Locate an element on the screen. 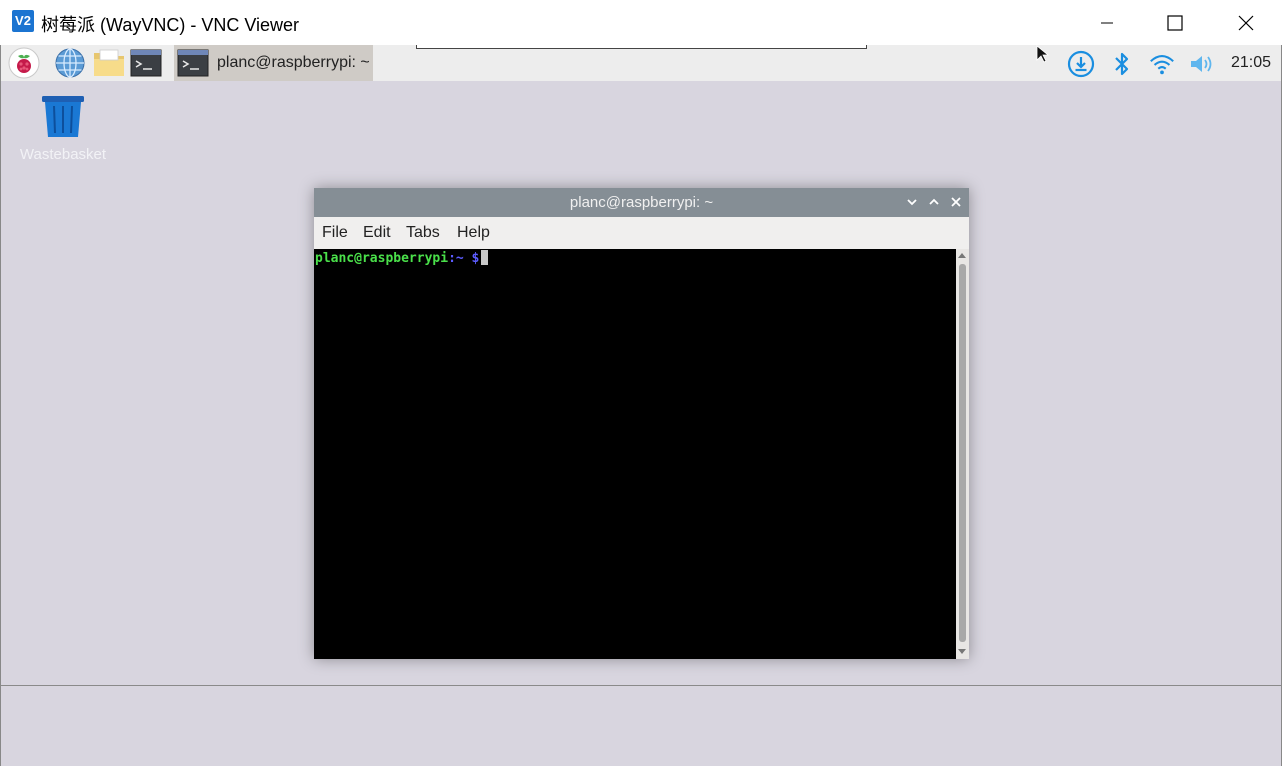 Image resolution: width=1282 pixels, height=766 pixels. terminal-title: planc@raspberrypi: ~ is located at coordinates (641, 202).